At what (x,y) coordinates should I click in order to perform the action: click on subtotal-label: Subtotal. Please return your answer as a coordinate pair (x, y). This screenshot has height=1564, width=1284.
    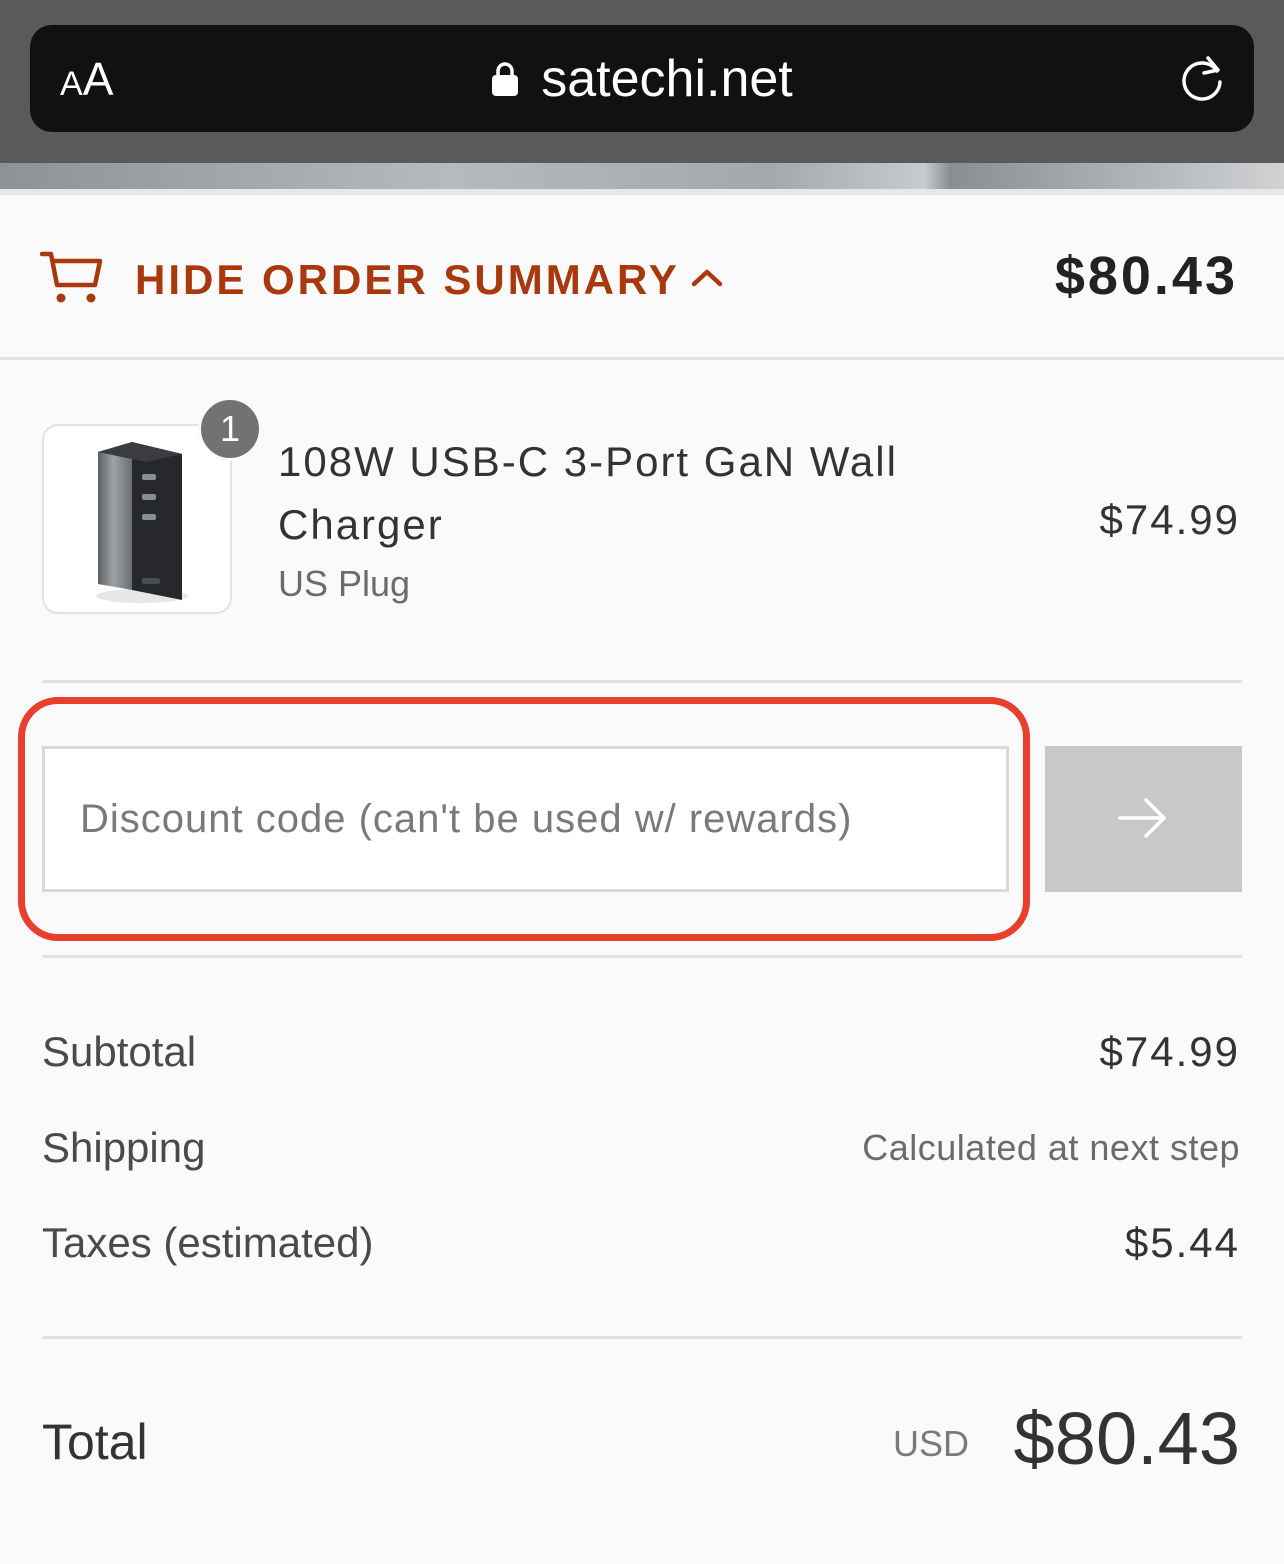
    Looking at the image, I should click on (119, 1051).